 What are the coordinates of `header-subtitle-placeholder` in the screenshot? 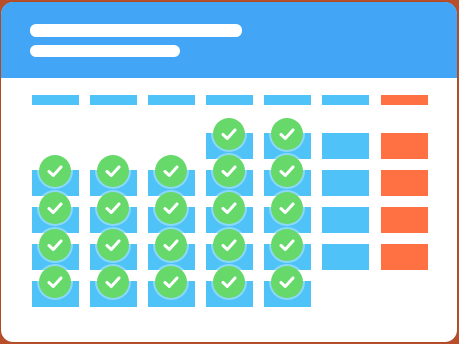 It's located at (105, 51).